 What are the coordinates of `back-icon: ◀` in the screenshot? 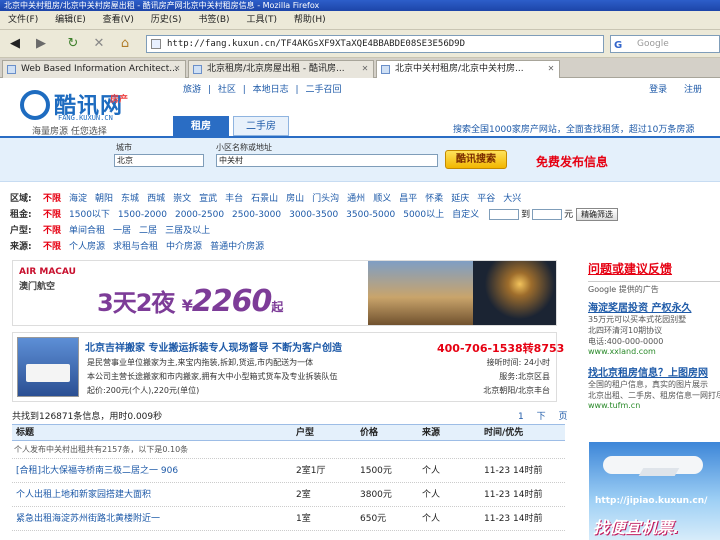 It's located at (15, 44).